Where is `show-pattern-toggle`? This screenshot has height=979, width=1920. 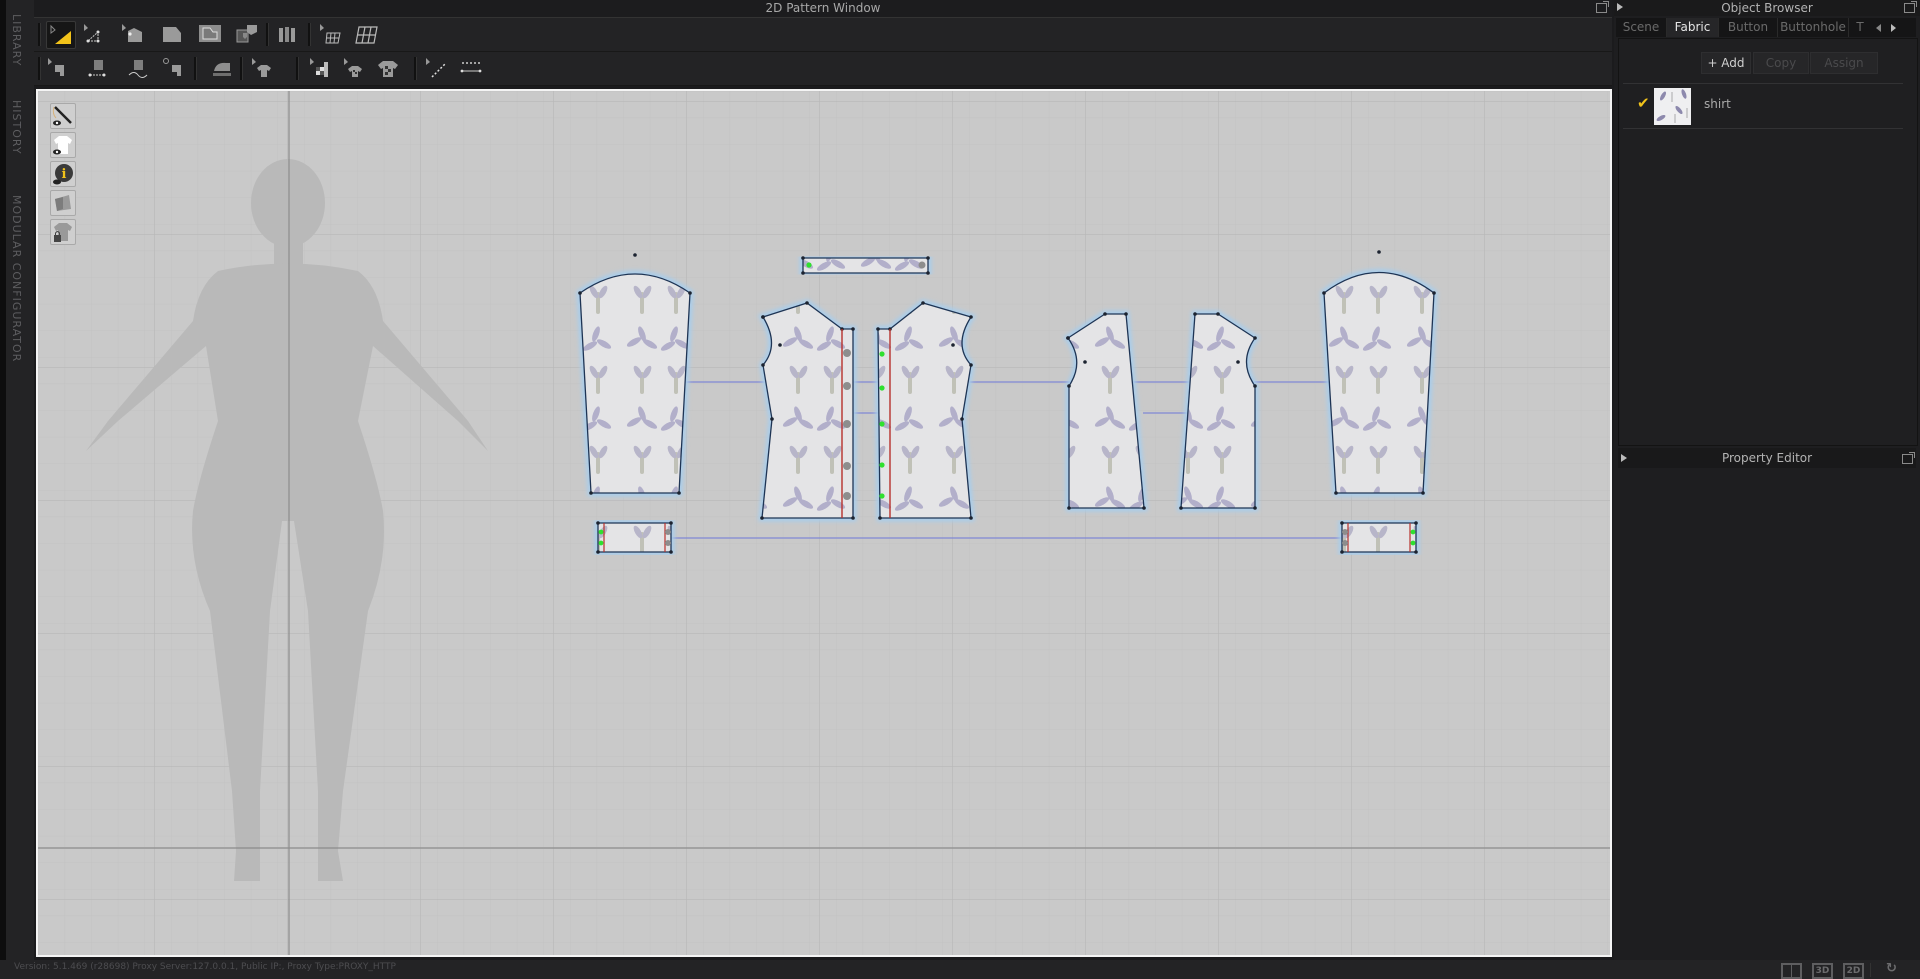 show-pattern-toggle is located at coordinates (63, 203).